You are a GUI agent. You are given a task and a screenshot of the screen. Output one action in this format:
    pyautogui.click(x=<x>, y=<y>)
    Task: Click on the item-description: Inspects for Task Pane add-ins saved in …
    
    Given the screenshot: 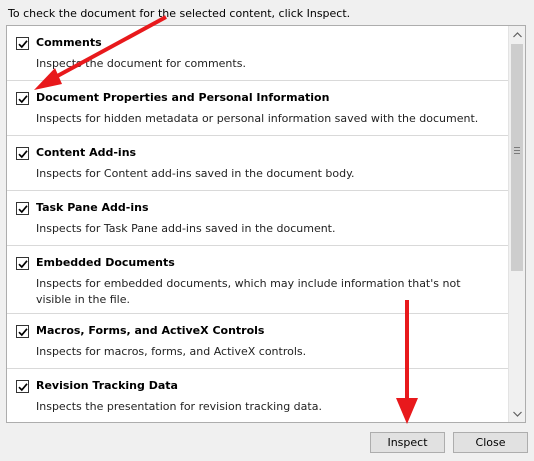 What is the action you would take?
    pyautogui.click(x=186, y=228)
    